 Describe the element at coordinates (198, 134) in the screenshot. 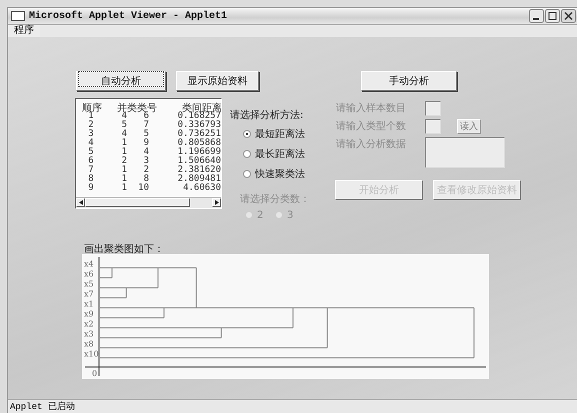

I see `table-cell-text: 0.736251` at that location.